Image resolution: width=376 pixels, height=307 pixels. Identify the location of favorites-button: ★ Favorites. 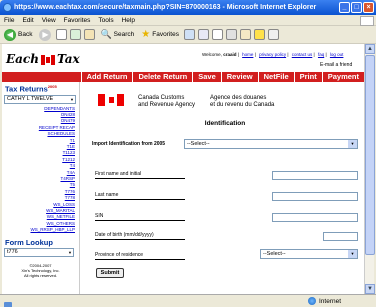
(160, 34).